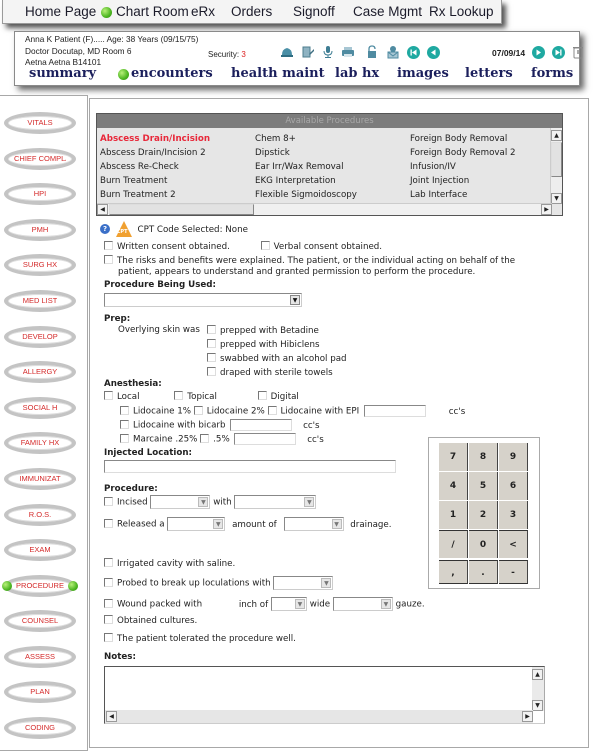 The height and width of the screenshot is (756, 600). What do you see at coordinates (108, 637) in the screenshot?
I see `tolerated-checkbox` at bounding box center [108, 637].